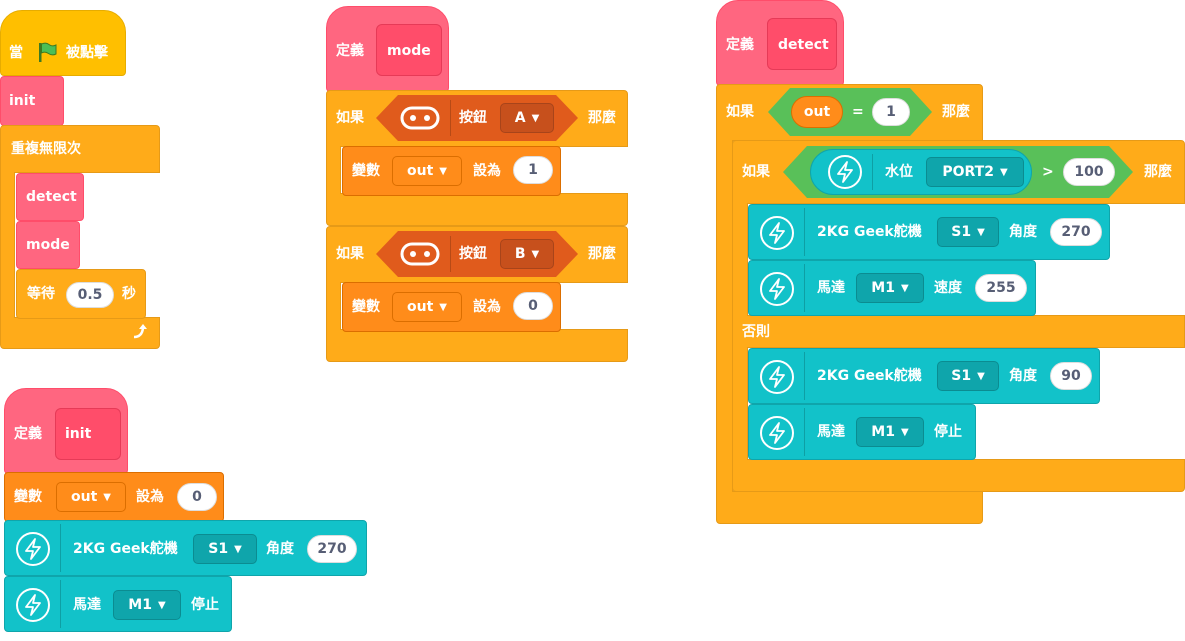 Image resolution: width=1185 pixels, height=641 pixels. Describe the element at coordinates (47, 54) in the screenshot. I see `green-flag-icon` at that location.